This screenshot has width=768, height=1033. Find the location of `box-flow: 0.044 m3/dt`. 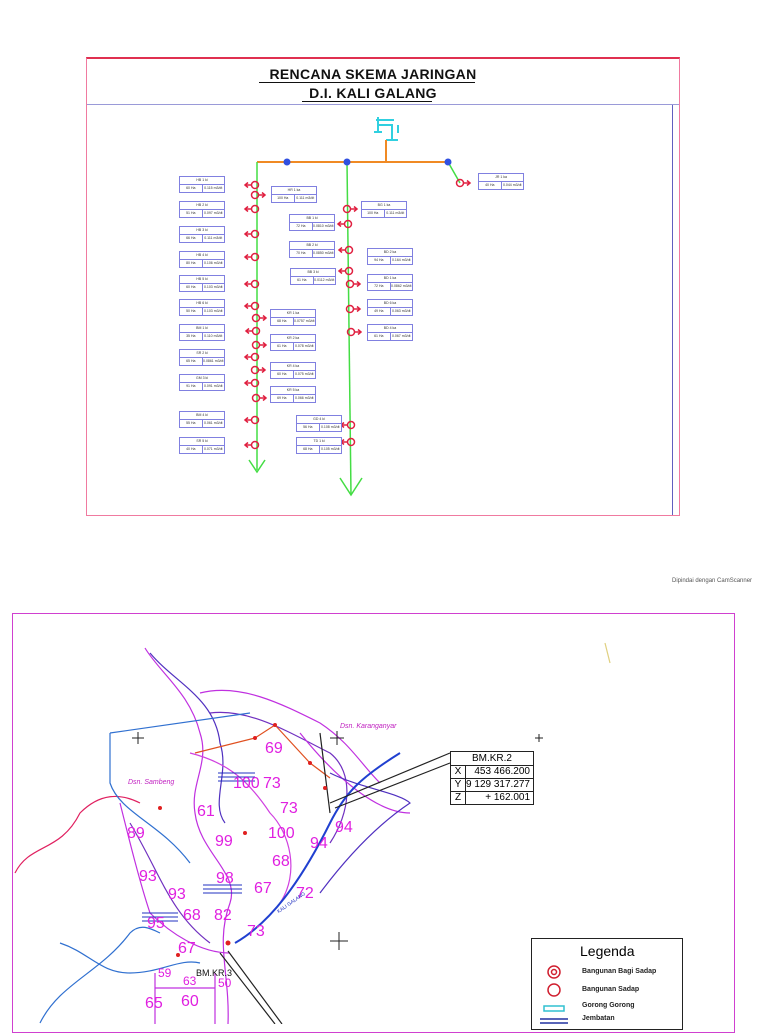

box-flow: 0.044 m3/dt is located at coordinates (512, 185).